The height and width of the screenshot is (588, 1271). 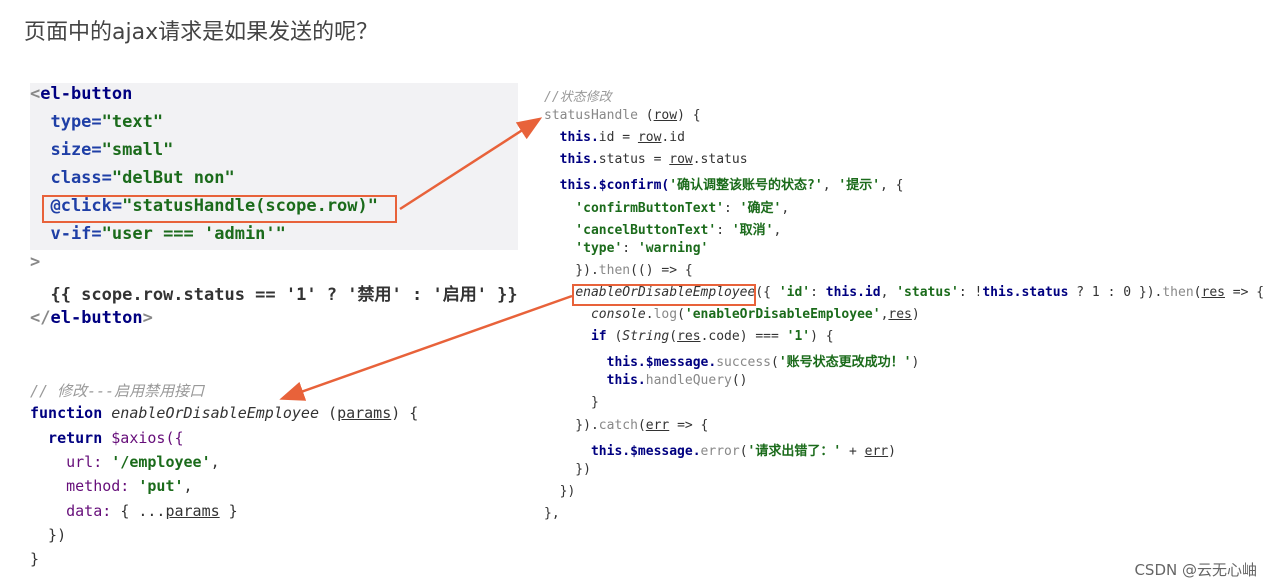 What do you see at coordinates (471, 164) in the screenshot?
I see `arrow-to-status-handle` at bounding box center [471, 164].